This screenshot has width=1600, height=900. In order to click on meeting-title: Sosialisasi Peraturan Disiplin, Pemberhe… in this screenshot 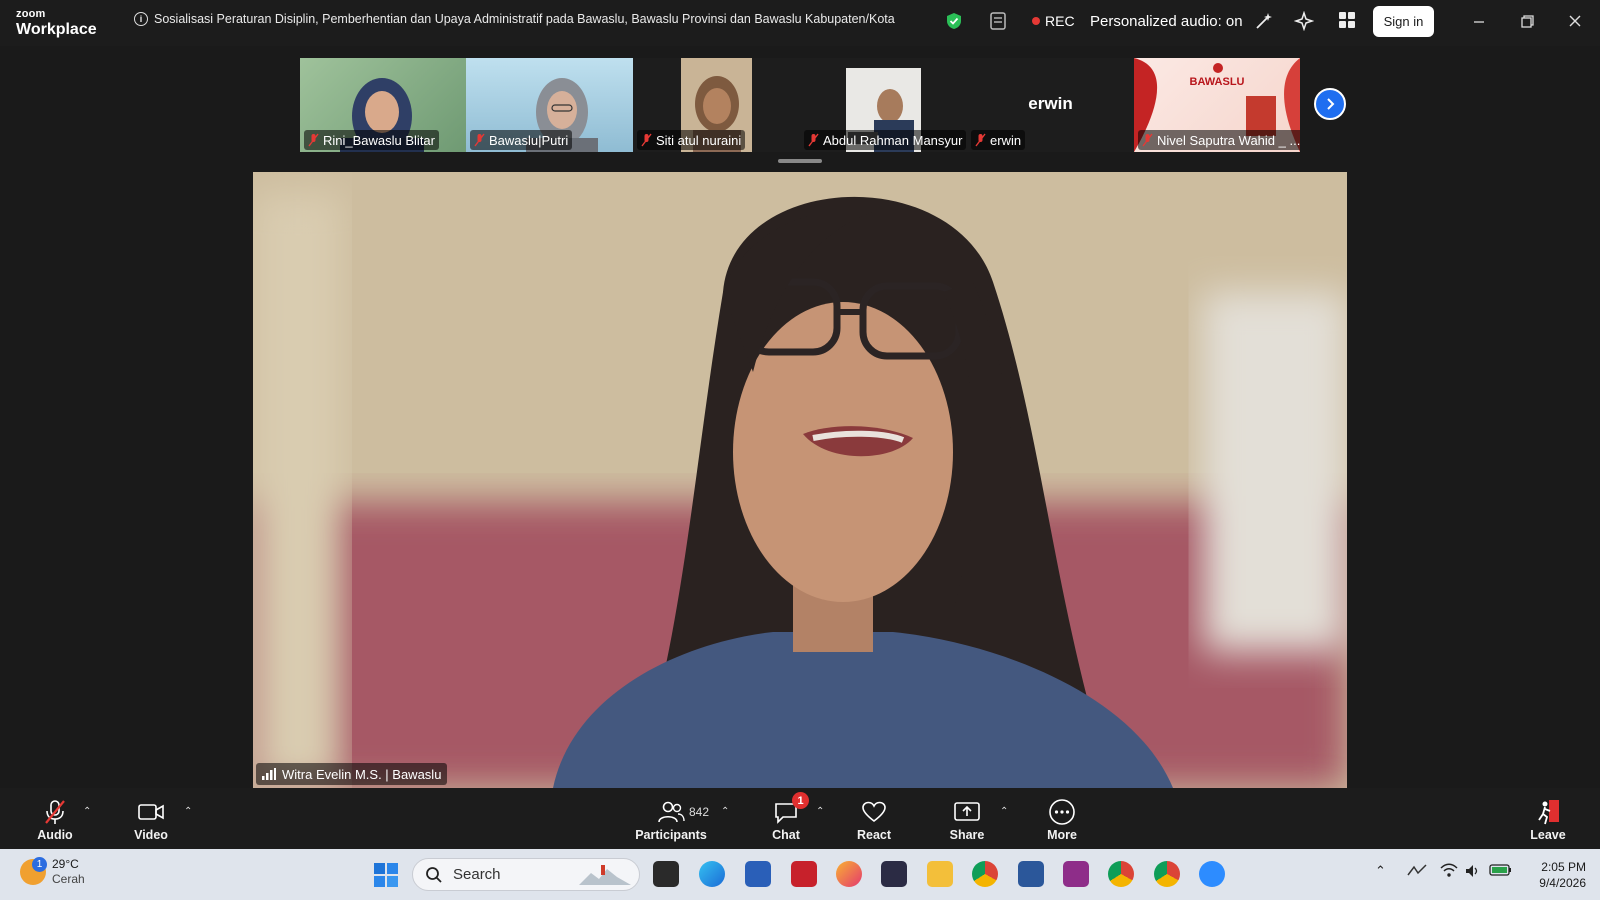, I will do `click(524, 19)`.